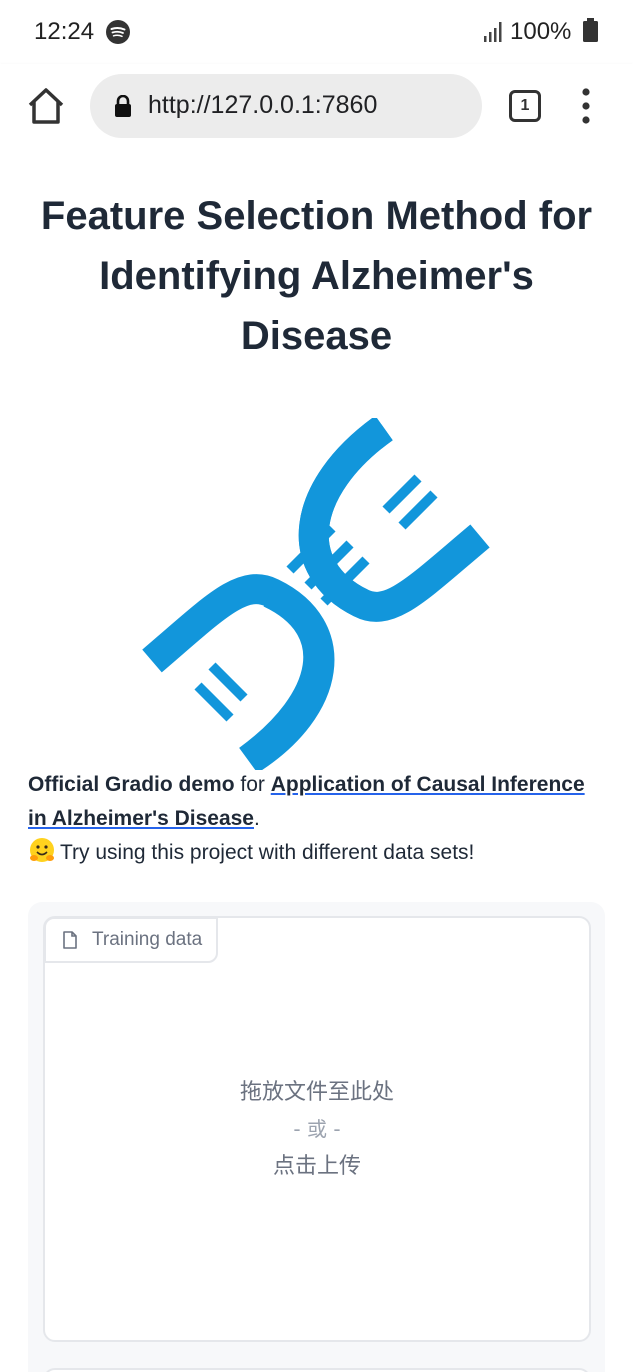 The image size is (633, 1372). Describe the element at coordinates (316, 1092) in the screenshot. I see `drop-files-text: 拖放文件至此处` at that location.